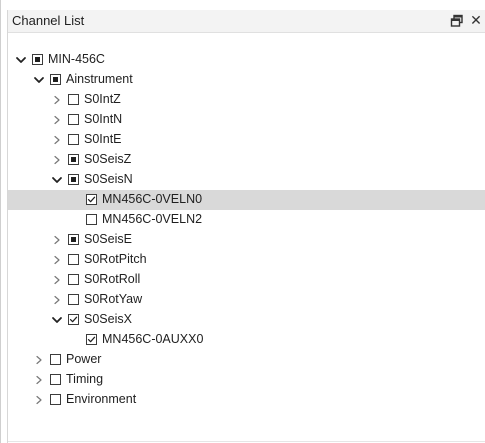 The width and height of the screenshot is (485, 443). Describe the element at coordinates (246, 380) in the screenshot. I see `tree-item: Timing` at that location.